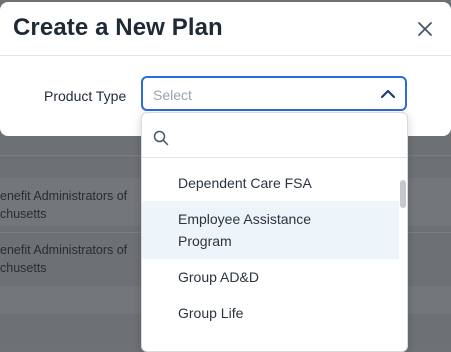 The height and width of the screenshot is (352, 451). I want to click on option-label: Employee Assistance Program, so click(245, 230).